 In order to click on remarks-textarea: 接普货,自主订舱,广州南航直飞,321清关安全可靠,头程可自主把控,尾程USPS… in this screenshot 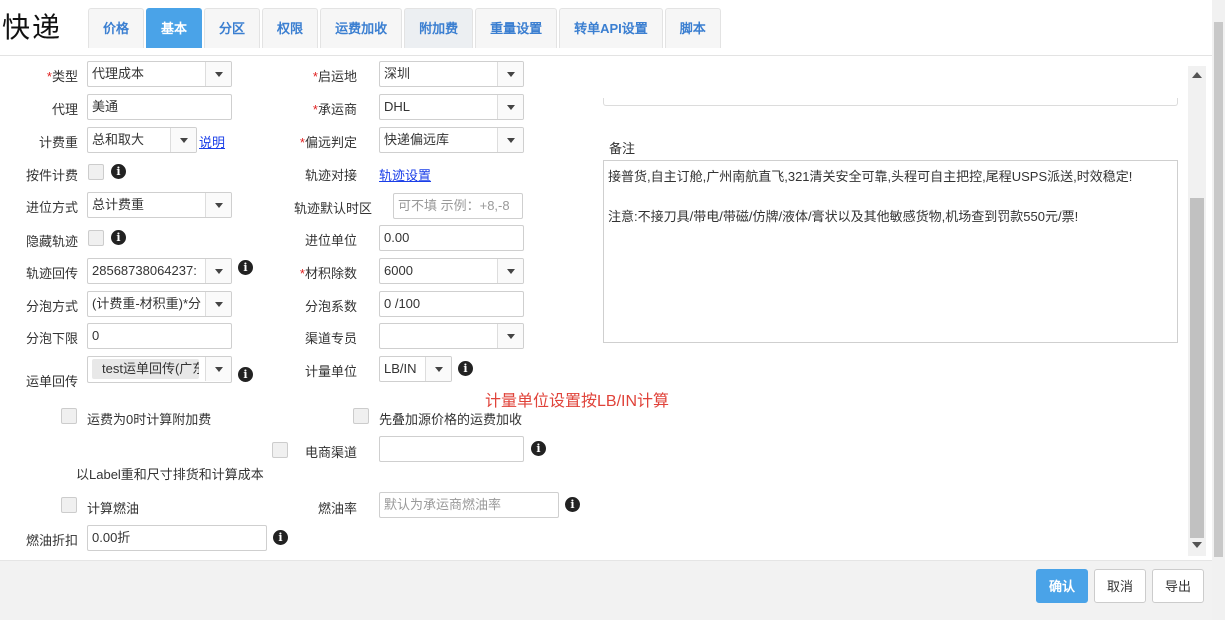, I will do `click(890, 251)`.